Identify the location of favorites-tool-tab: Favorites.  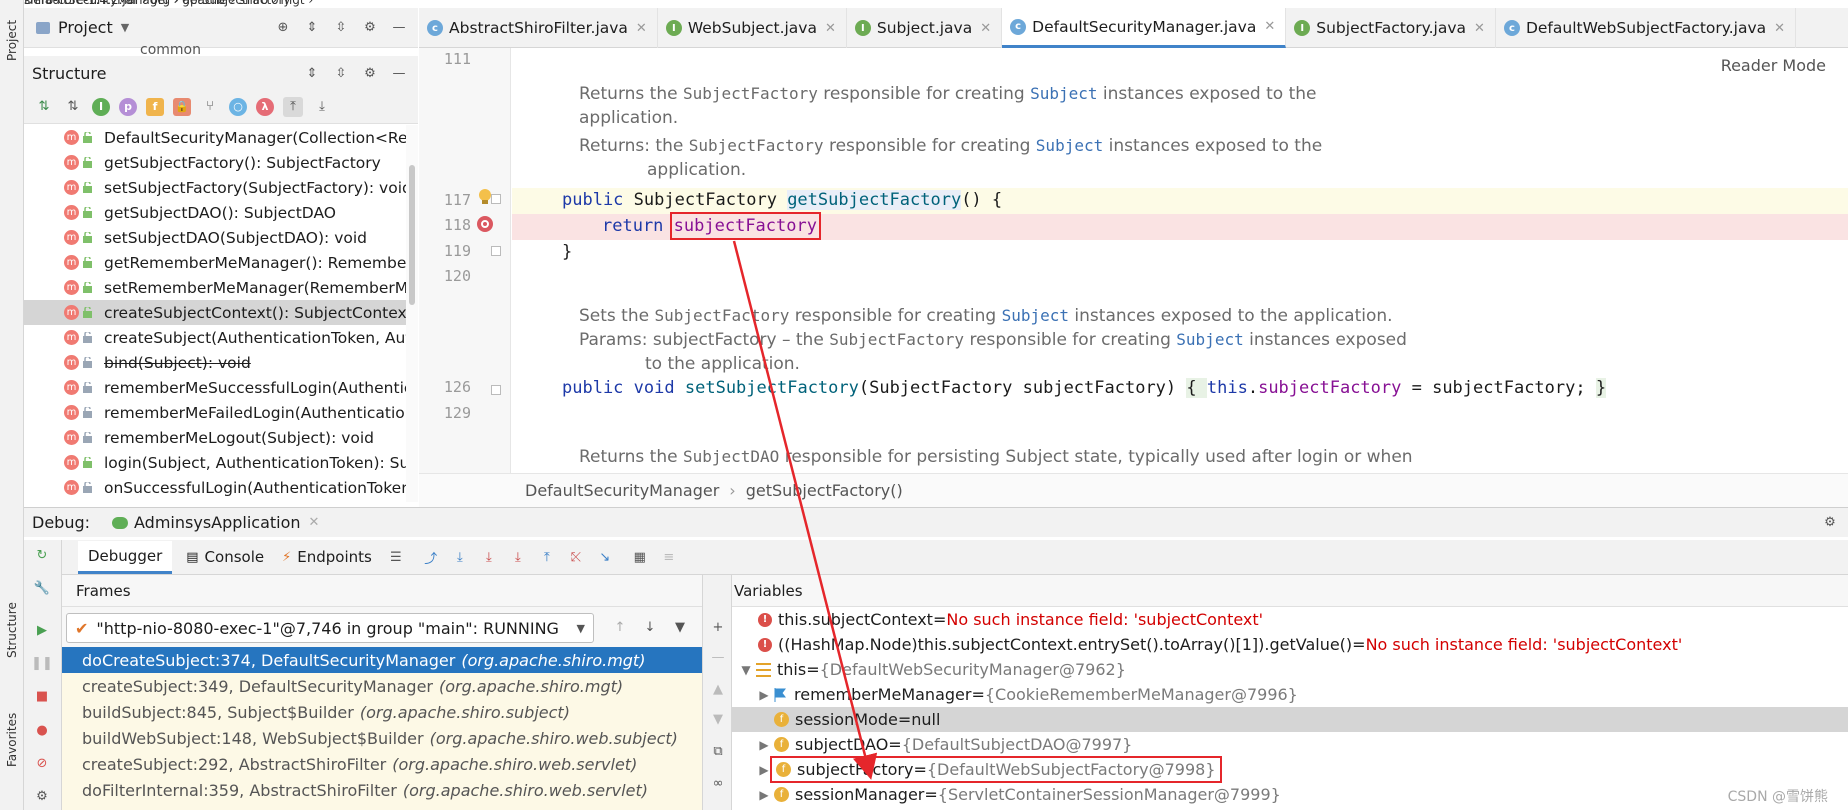
(12, 740).